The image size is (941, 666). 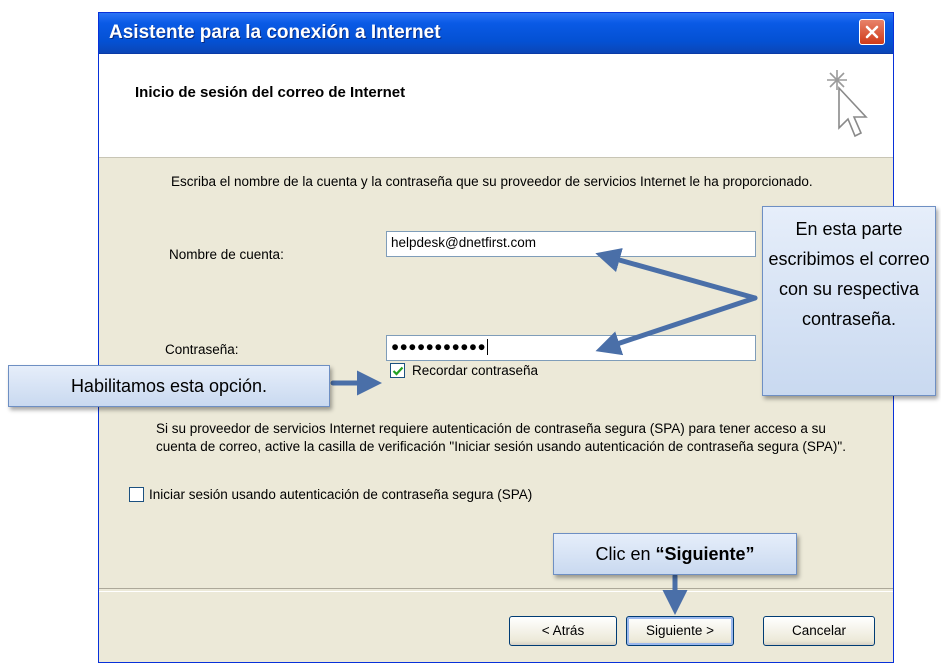 I want to click on callout-click-prefix: Clic en, so click(x=625, y=554).